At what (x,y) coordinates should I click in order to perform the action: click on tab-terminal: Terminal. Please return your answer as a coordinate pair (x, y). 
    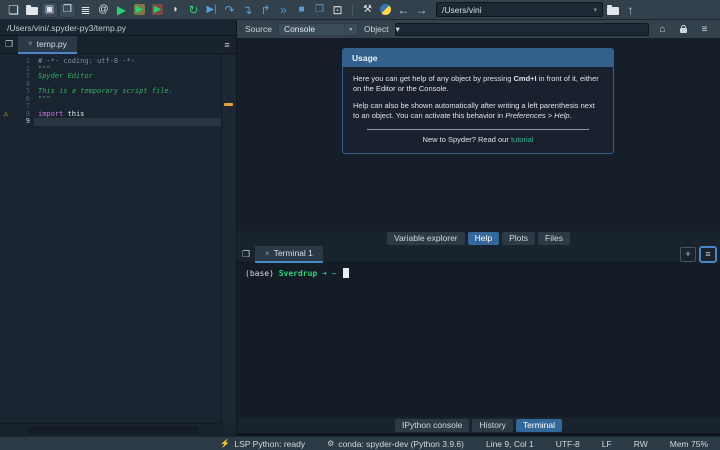
    Looking at the image, I should click on (539, 425).